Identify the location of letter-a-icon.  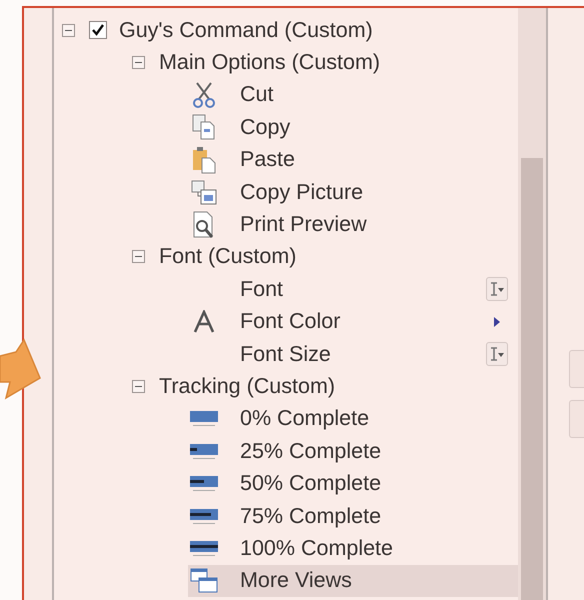
(204, 322).